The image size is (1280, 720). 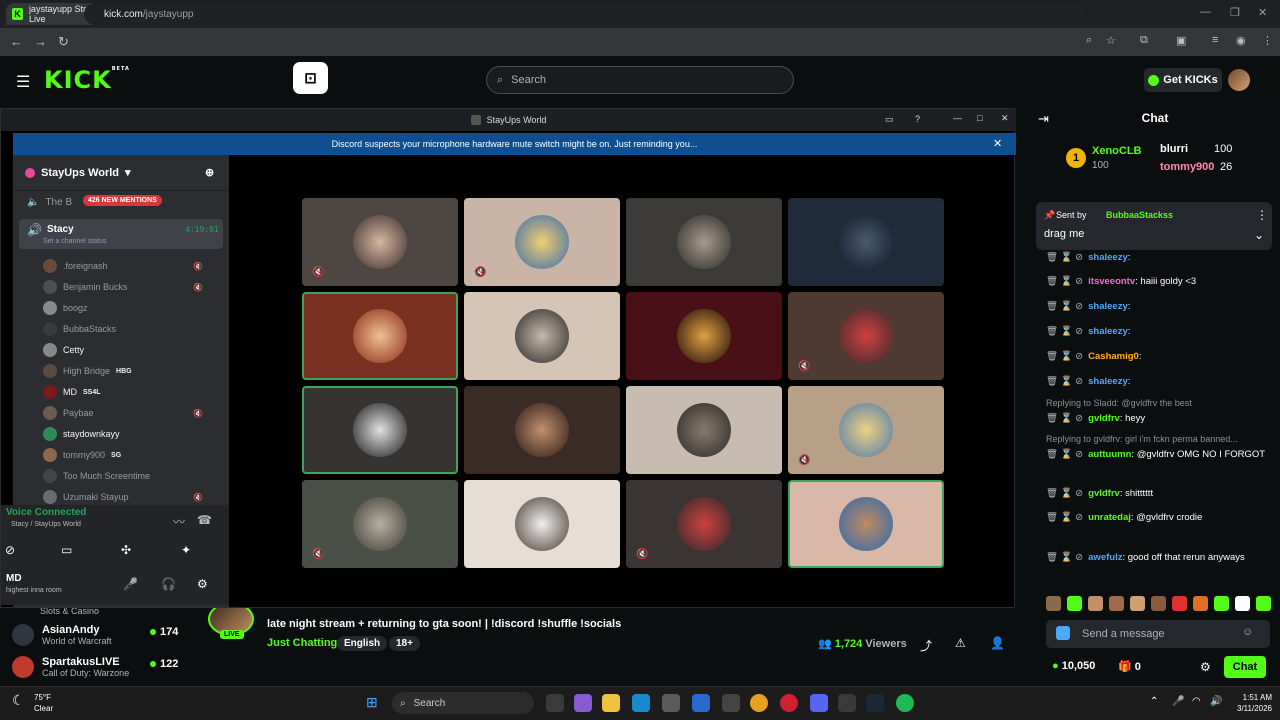 What do you see at coordinates (1129, 666) in the screenshot?
I see `gift-counter: 🎁 0` at bounding box center [1129, 666].